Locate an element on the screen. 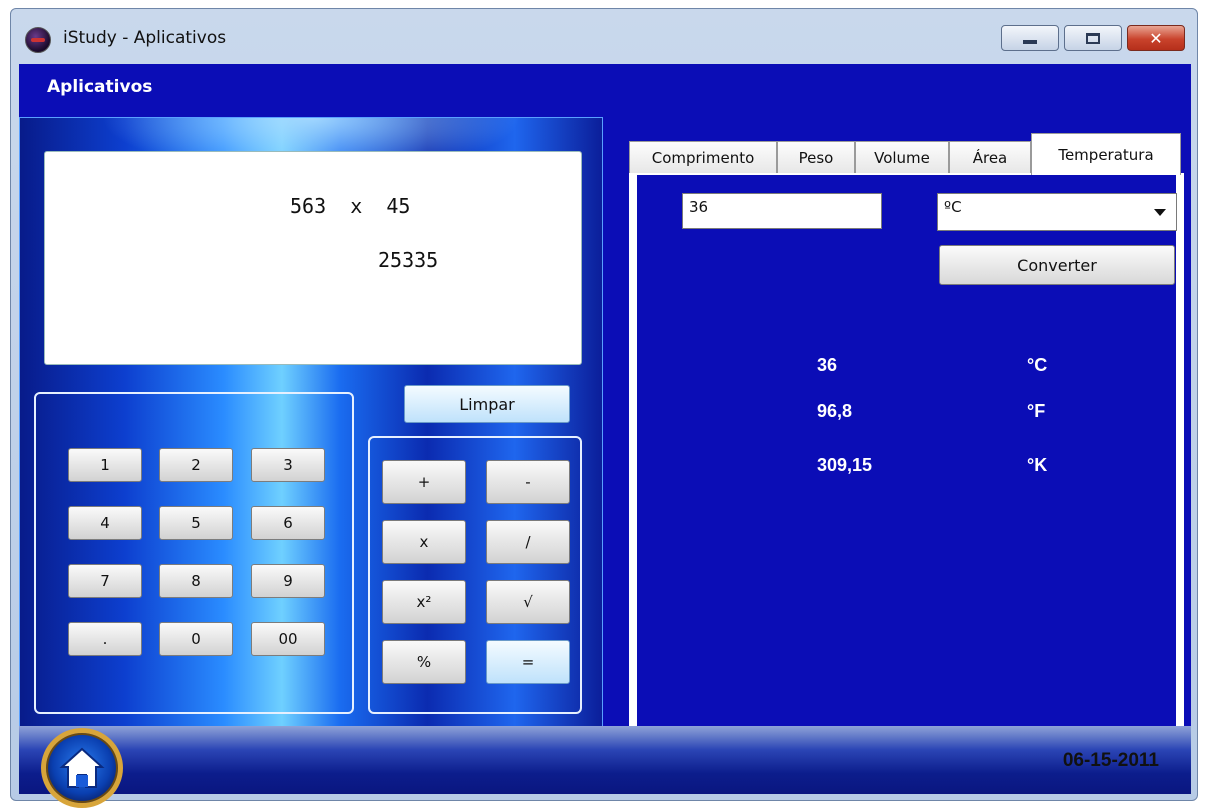  key-8: 8 is located at coordinates (196, 581).